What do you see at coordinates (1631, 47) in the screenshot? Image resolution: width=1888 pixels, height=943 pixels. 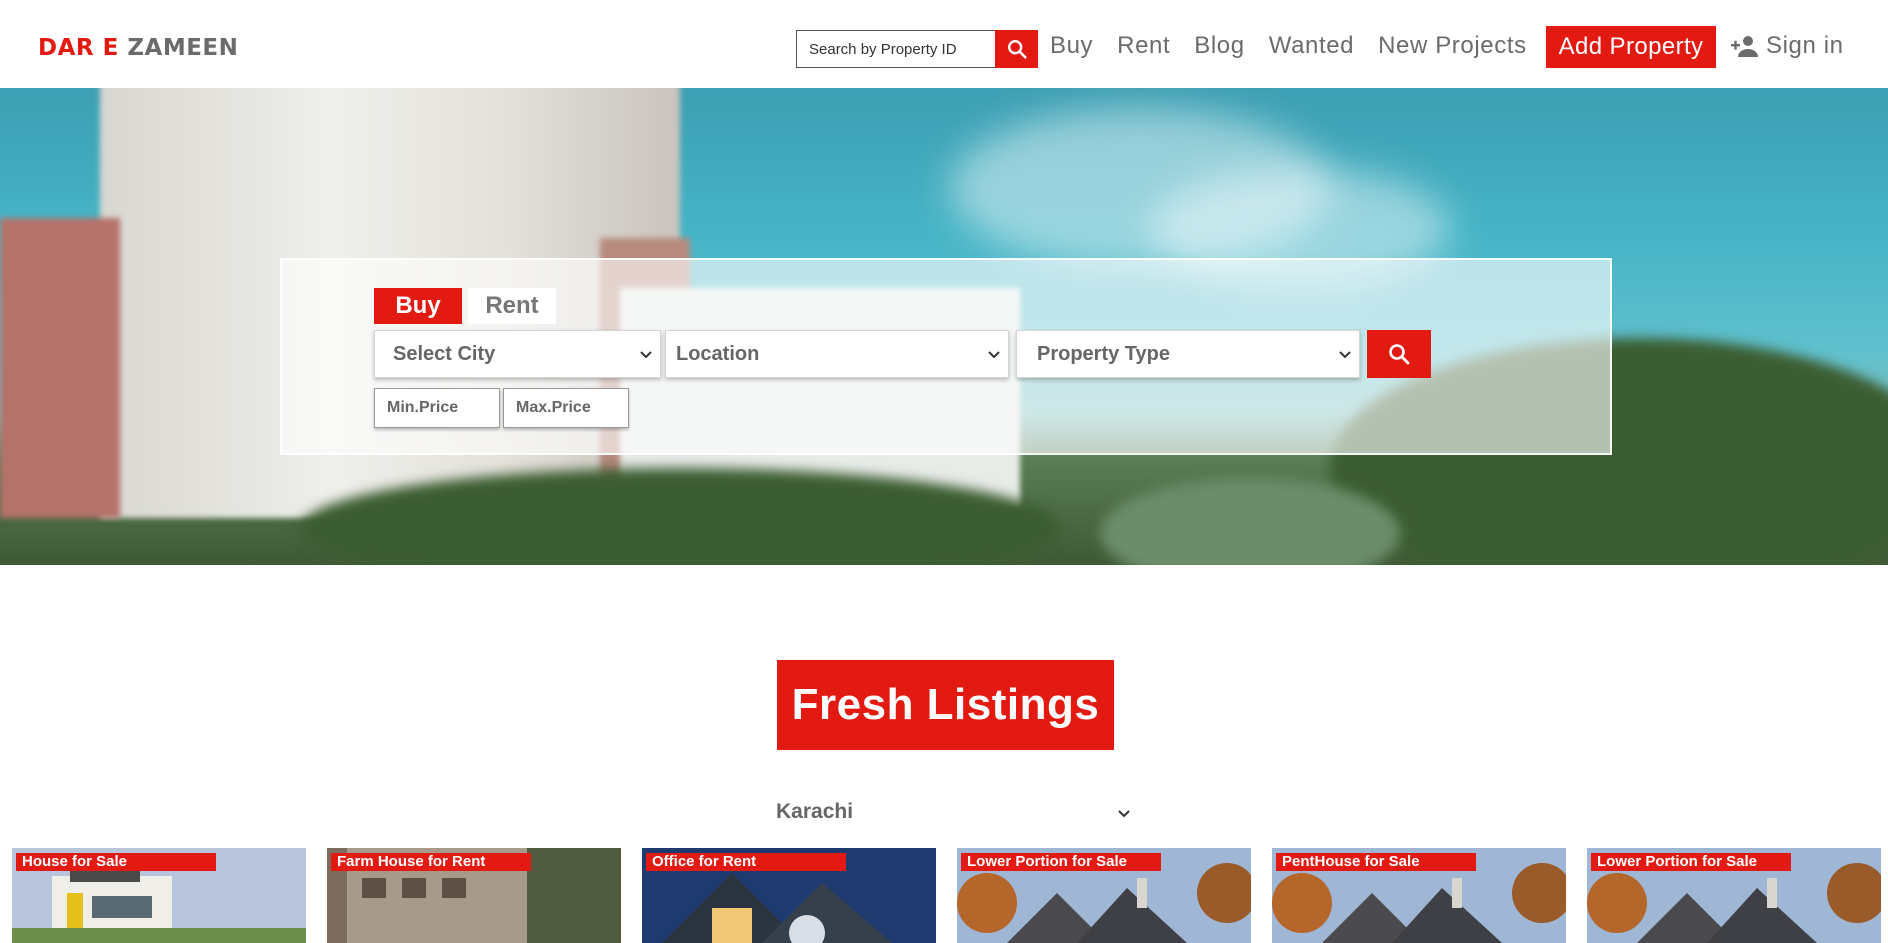 I see `add-property-button: Add Property` at bounding box center [1631, 47].